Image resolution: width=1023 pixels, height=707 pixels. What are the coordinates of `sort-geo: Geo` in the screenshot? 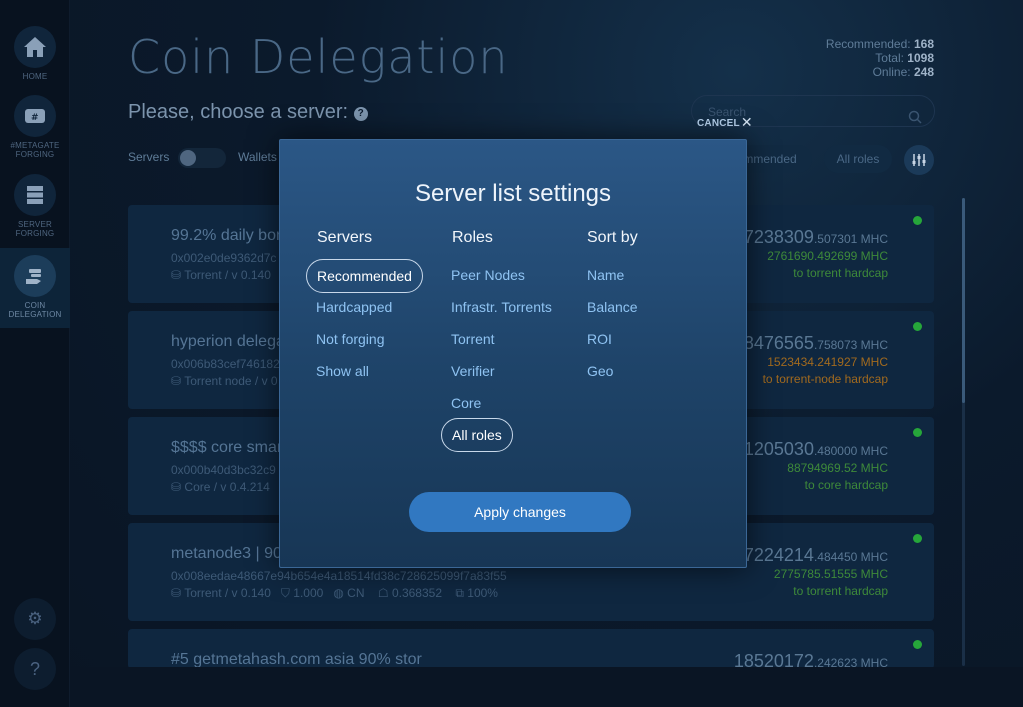 It's located at (600, 371).